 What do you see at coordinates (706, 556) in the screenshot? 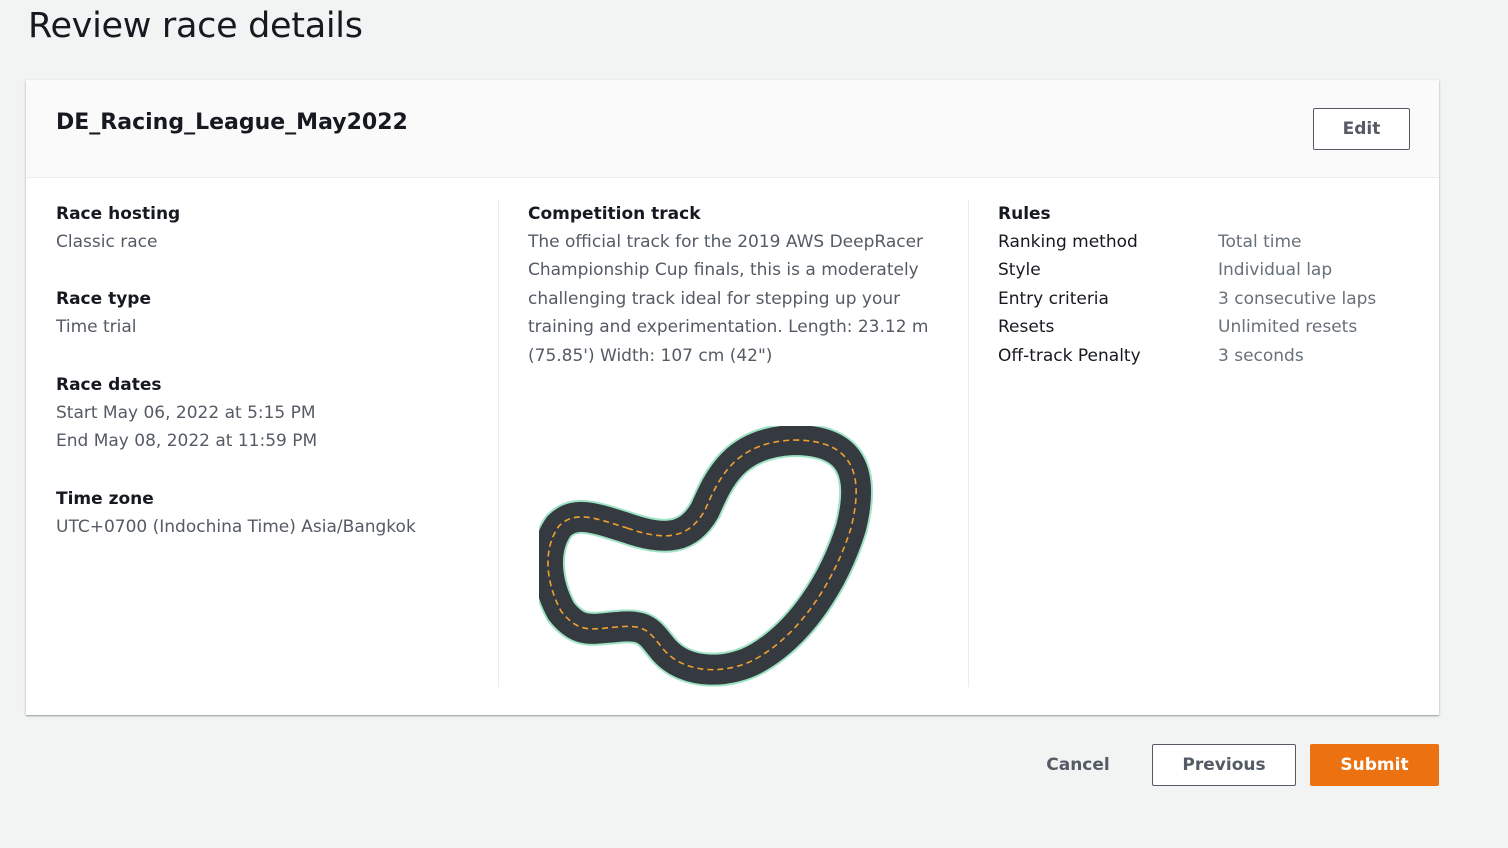
I see `track-map-image` at bounding box center [706, 556].